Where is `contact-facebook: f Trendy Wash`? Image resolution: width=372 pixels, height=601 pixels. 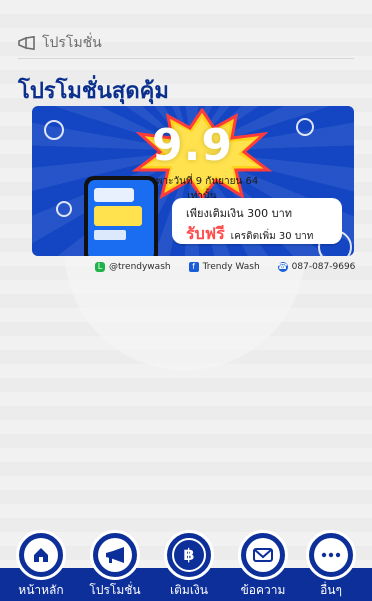
contact-facebook: f Trendy Wash is located at coordinates (224, 267).